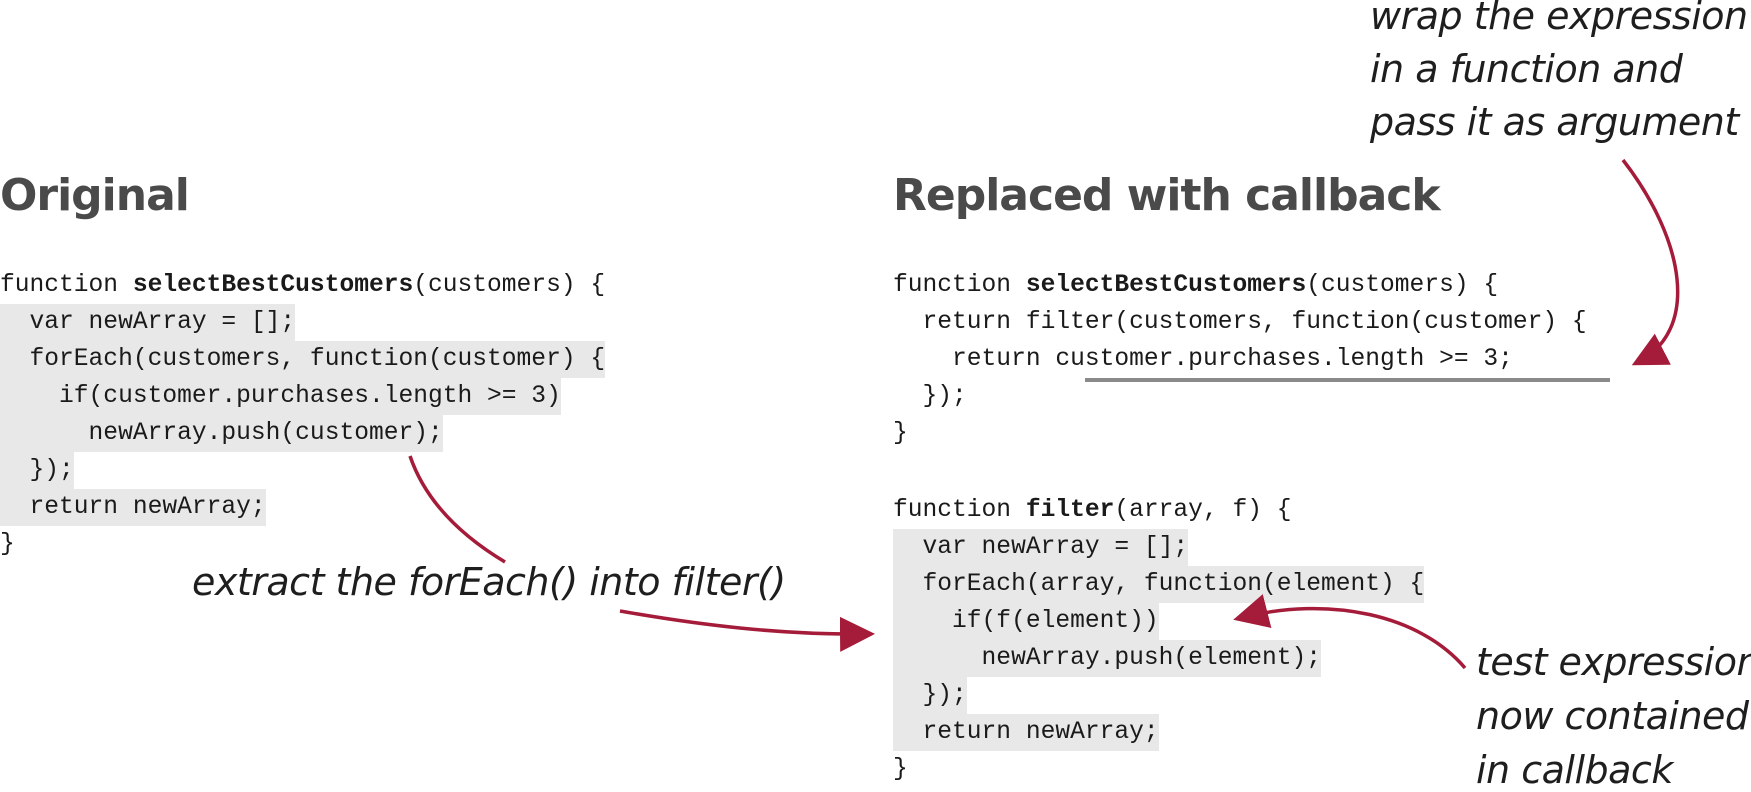 The image size is (1751, 792). What do you see at coordinates (1650, 262) in the screenshot?
I see `wrap-arrow` at bounding box center [1650, 262].